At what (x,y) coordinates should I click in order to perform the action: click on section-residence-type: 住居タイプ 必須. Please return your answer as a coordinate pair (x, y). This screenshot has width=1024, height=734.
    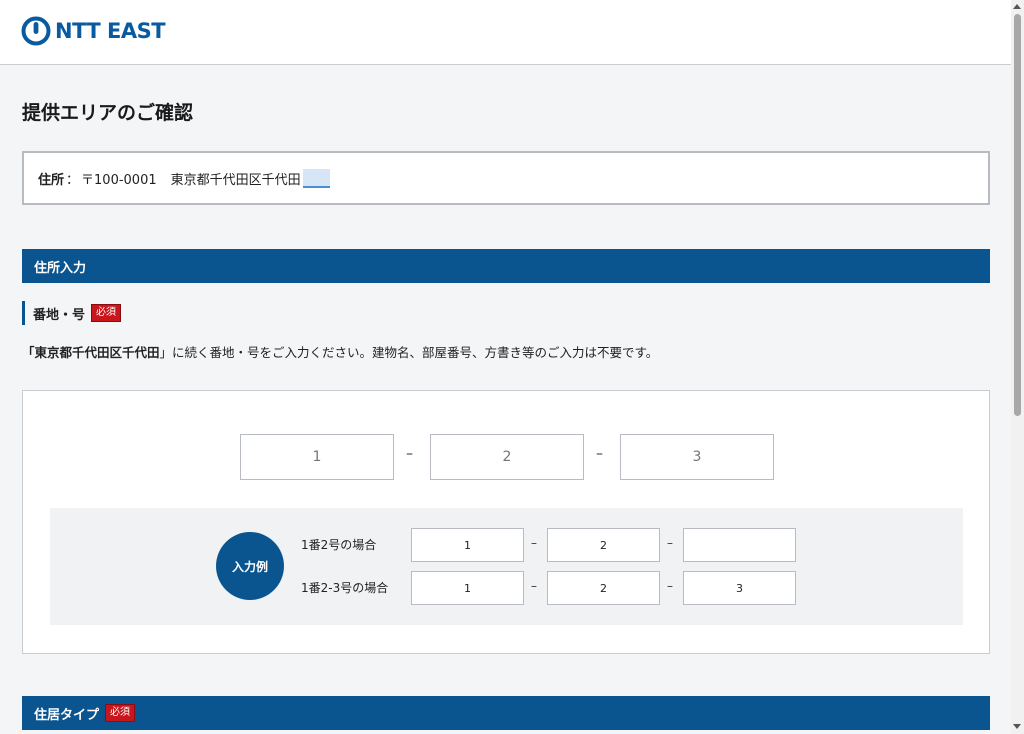
    Looking at the image, I should click on (506, 713).